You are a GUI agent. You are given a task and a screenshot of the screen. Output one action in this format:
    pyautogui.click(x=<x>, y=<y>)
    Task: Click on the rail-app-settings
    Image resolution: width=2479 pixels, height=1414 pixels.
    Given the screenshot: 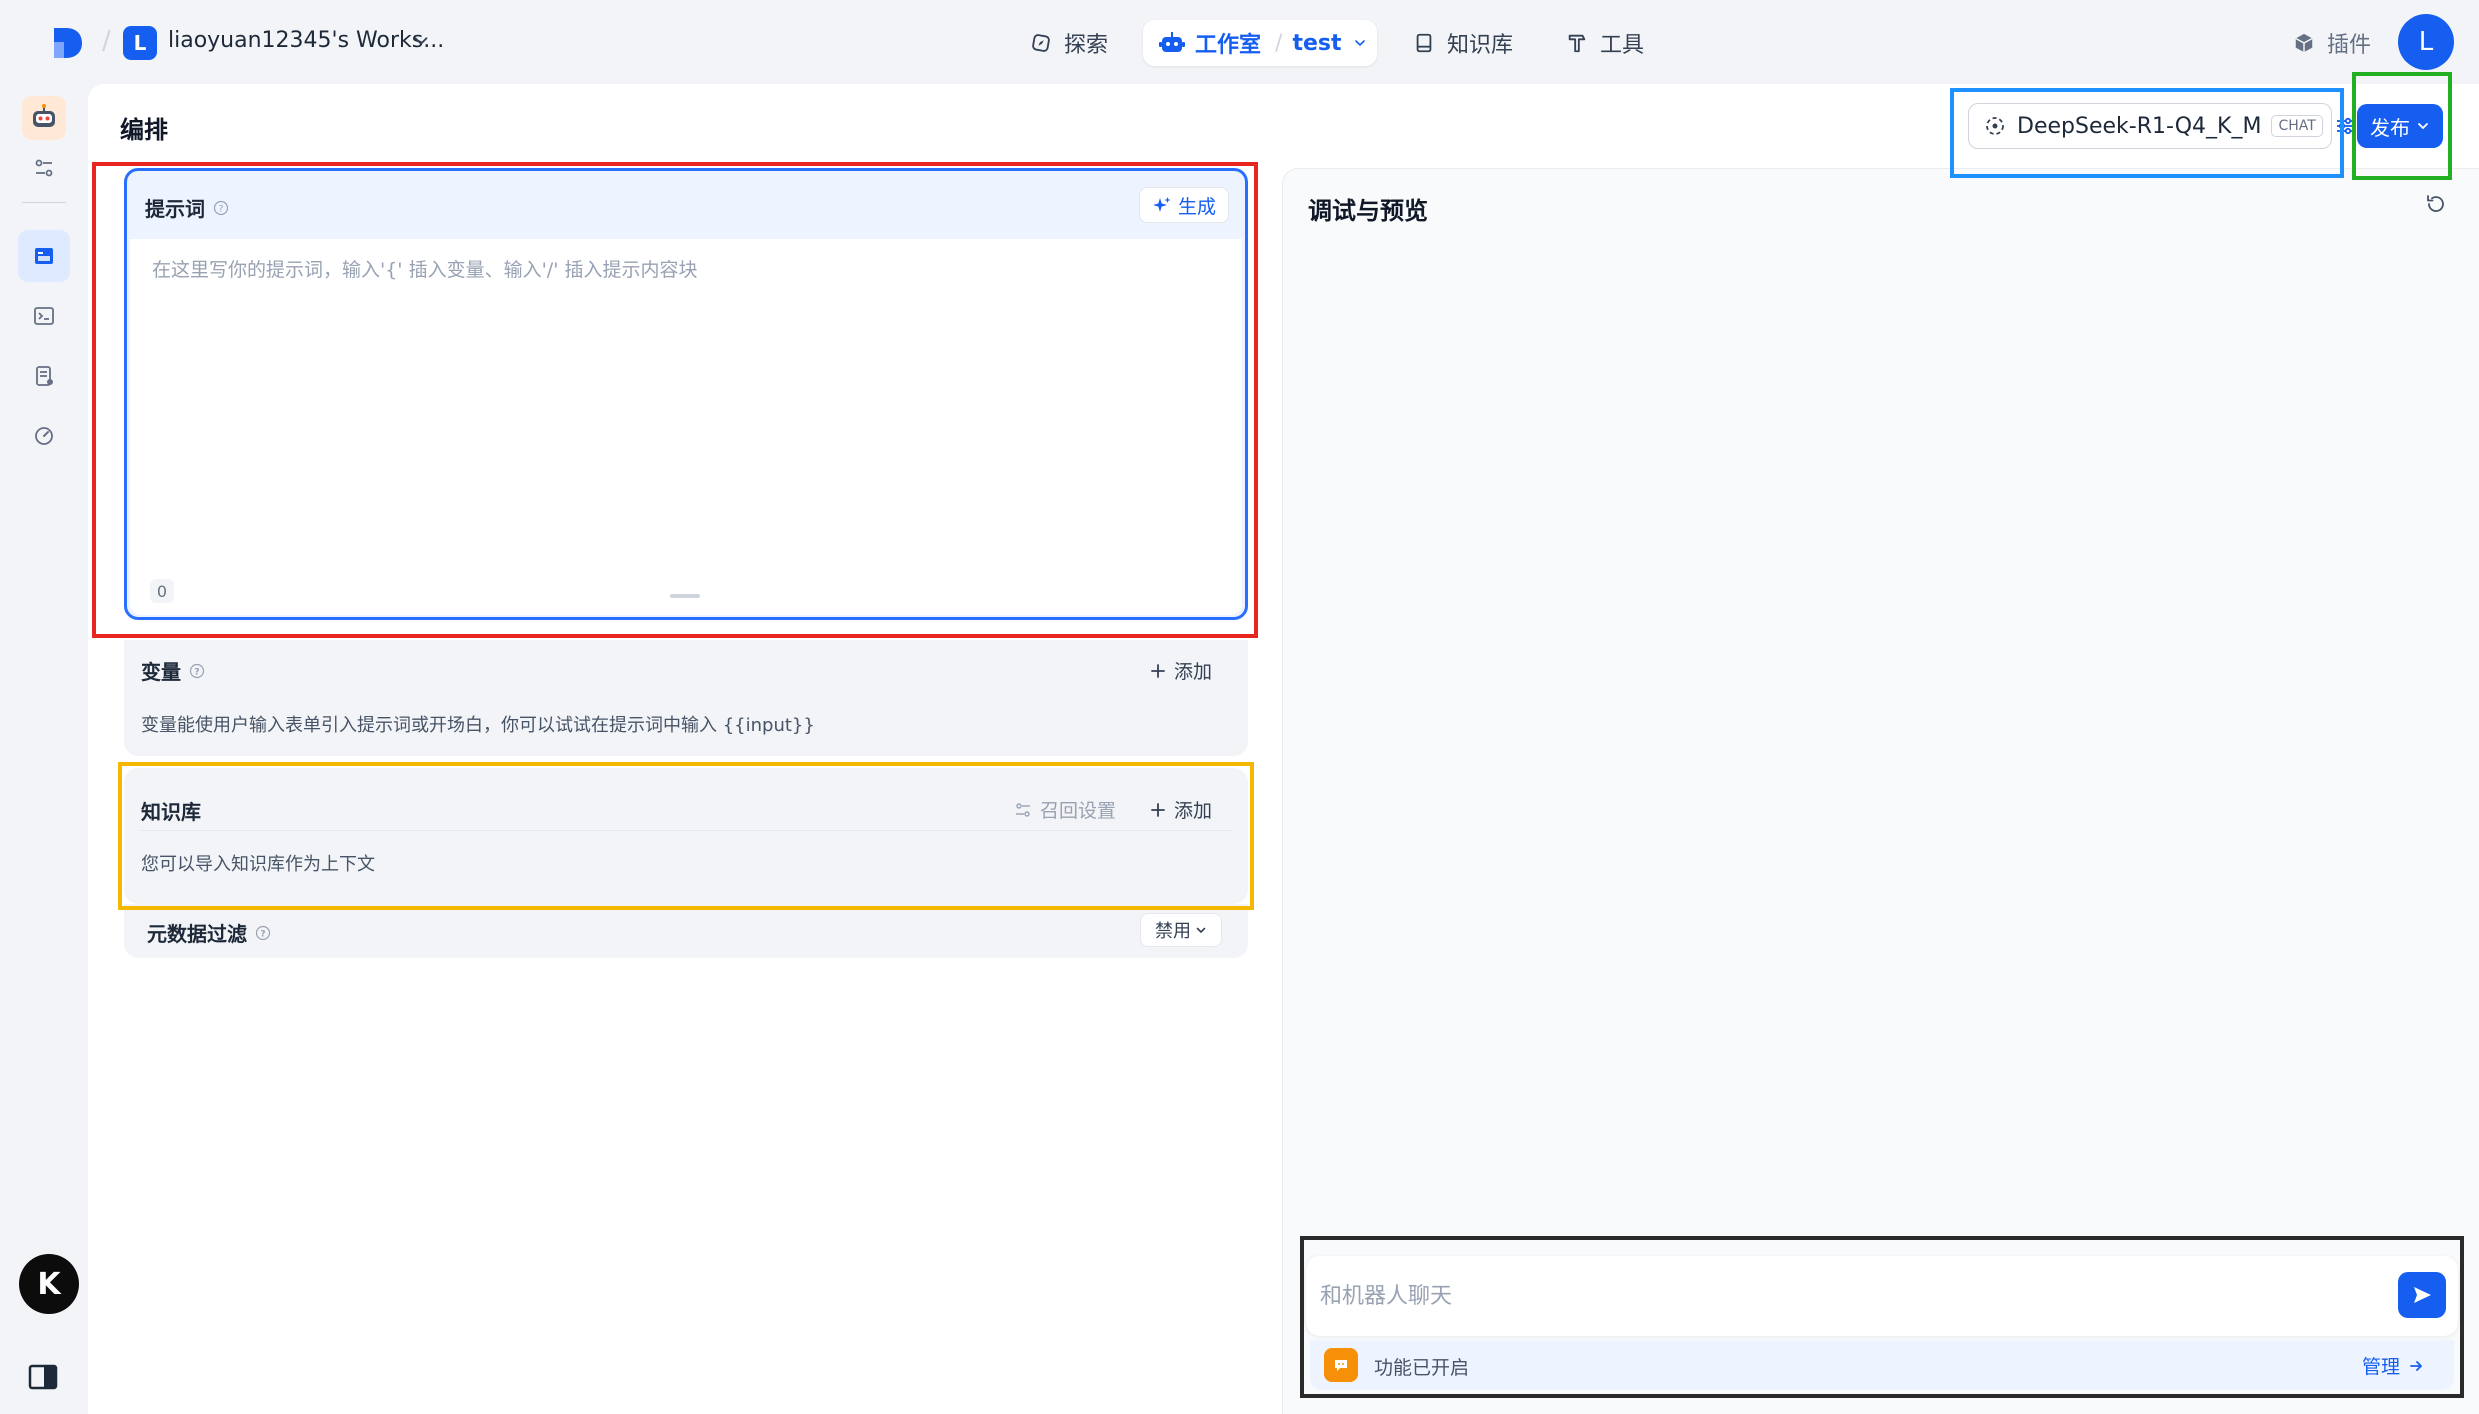 What is the action you would take?
    pyautogui.click(x=44, y=168)
    